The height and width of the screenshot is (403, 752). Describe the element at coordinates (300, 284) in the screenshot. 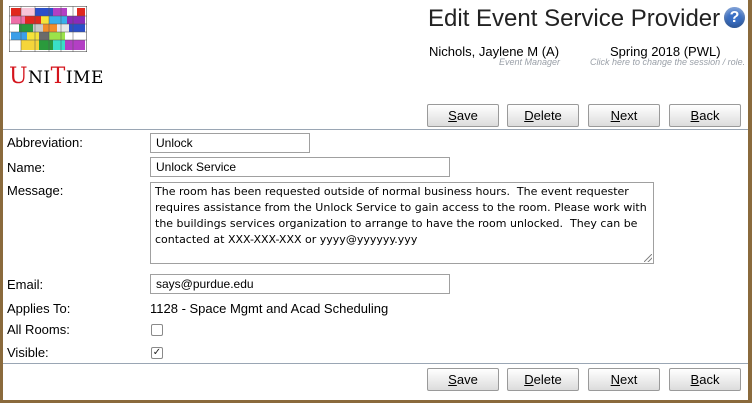

I see `email-input` at that location.